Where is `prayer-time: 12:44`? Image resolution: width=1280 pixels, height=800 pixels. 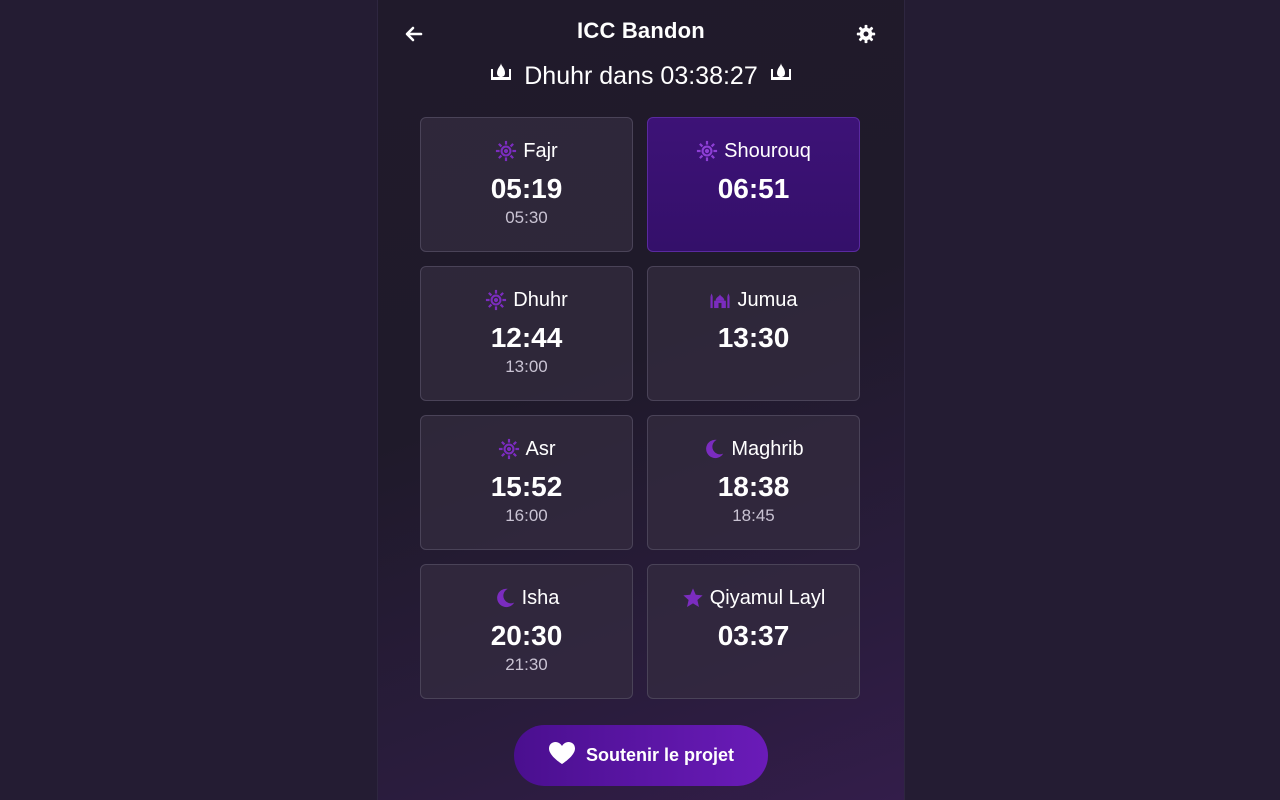
prayer-time: 12:44 is located at coordinates (526, 337).